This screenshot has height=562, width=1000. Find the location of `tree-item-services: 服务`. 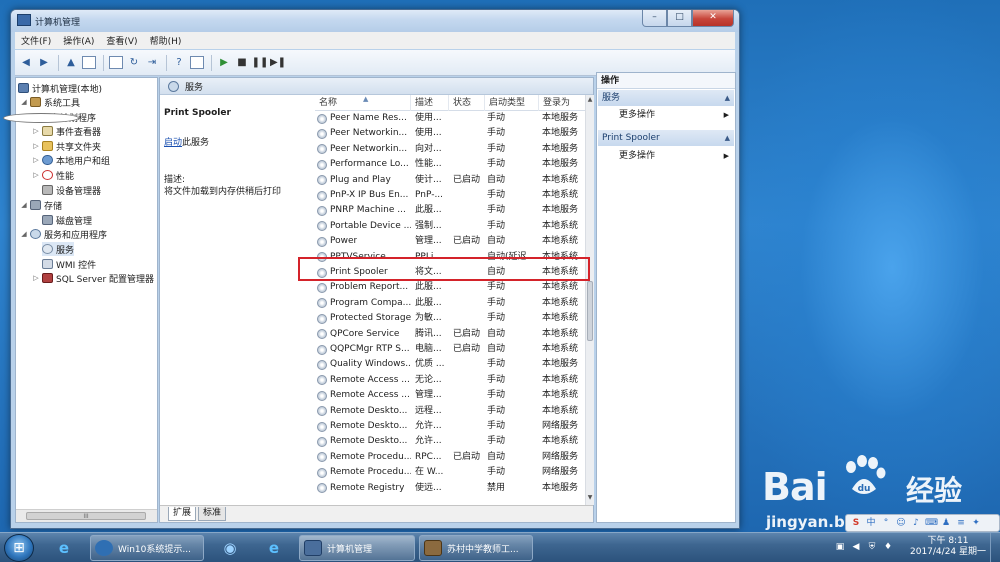

tree-item-services: 服务 is located at coordinates (58, 249).